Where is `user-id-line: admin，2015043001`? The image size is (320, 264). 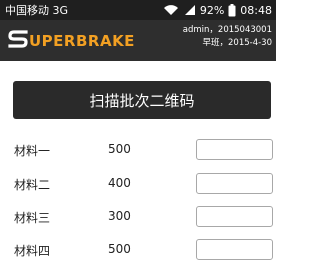 user-id-line: admin，2015043001 is located at coordinates (227, 30).